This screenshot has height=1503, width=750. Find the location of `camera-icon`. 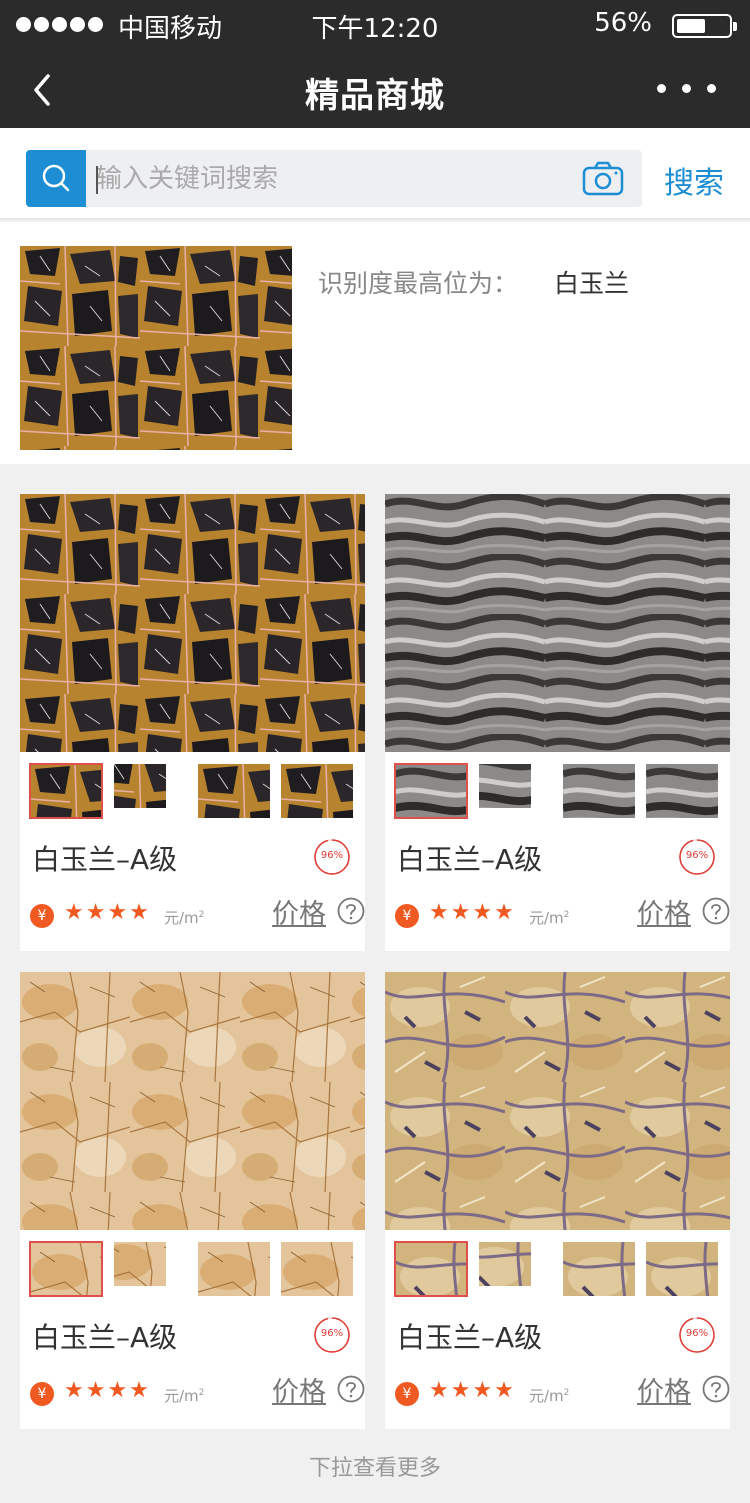

camera-icon is located at coordinates (603, 178).